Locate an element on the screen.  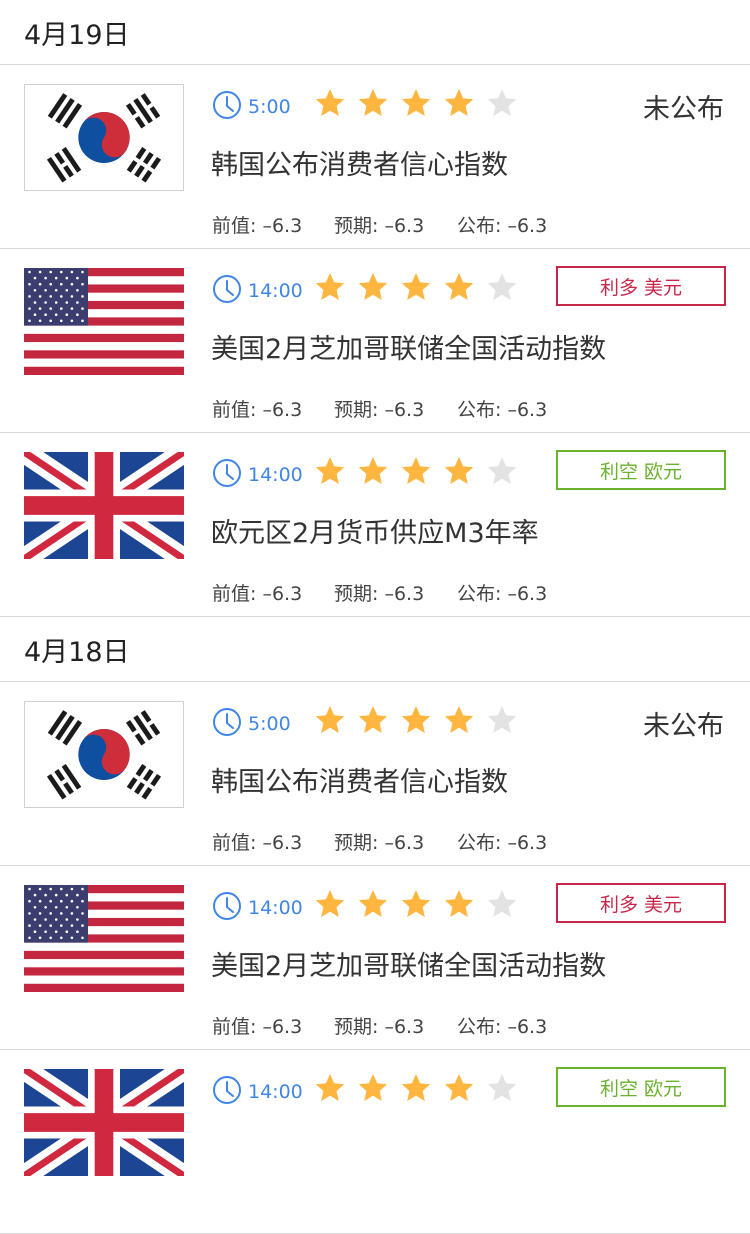
bearish-badge: 利空 欧元 is located at coordinates (641, 470).